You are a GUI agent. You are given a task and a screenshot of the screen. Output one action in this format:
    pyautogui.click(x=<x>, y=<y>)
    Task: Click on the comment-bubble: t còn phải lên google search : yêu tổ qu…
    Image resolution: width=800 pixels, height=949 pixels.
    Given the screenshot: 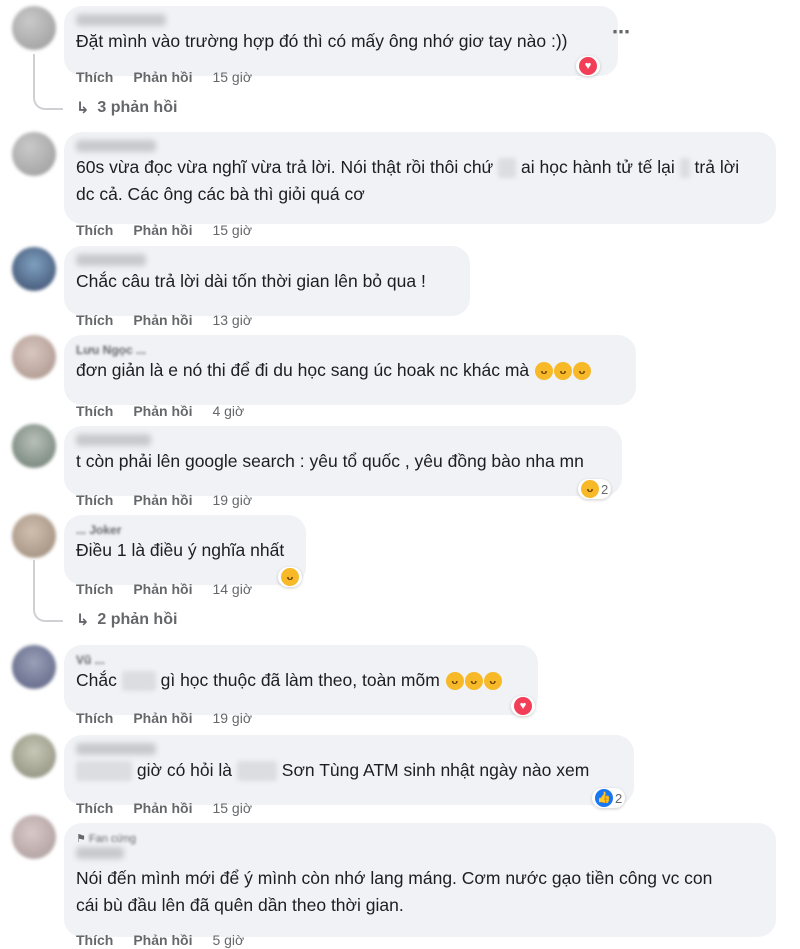 What is the action you would take?
    pyautogui.click(x=343, y=461)
    